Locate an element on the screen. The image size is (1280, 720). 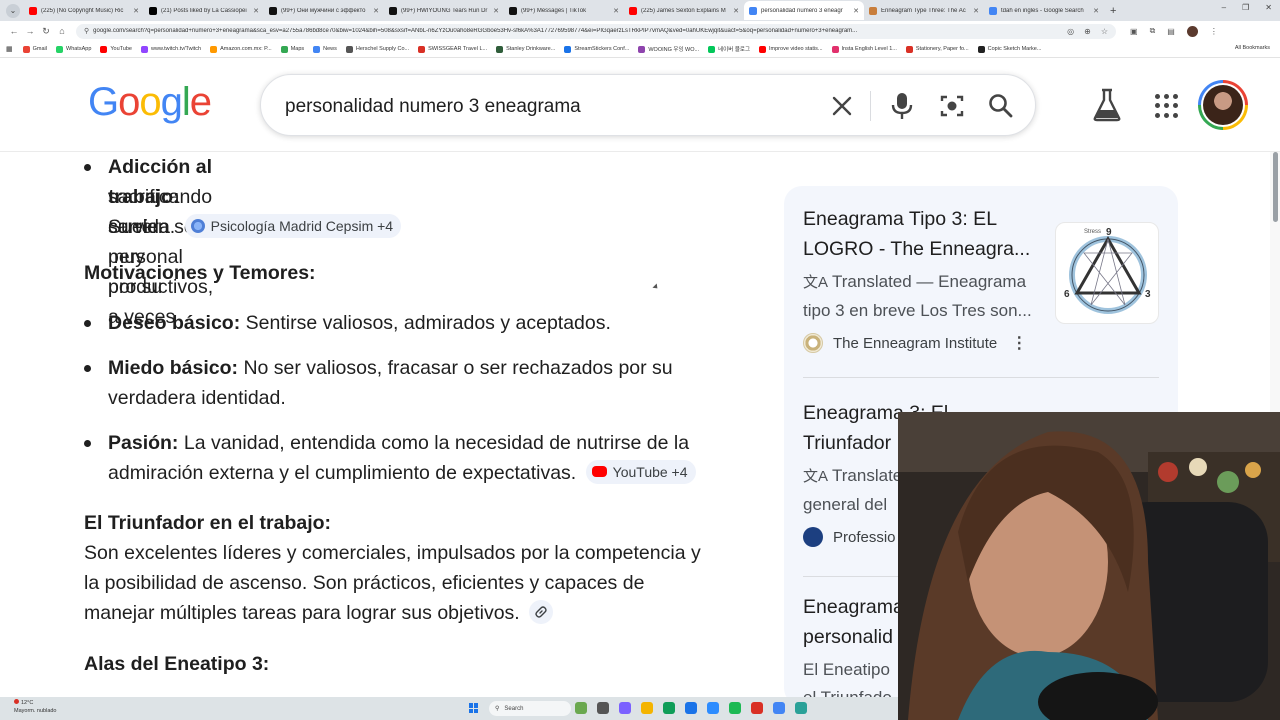
clear-icon is located at coordinates (842, 106).